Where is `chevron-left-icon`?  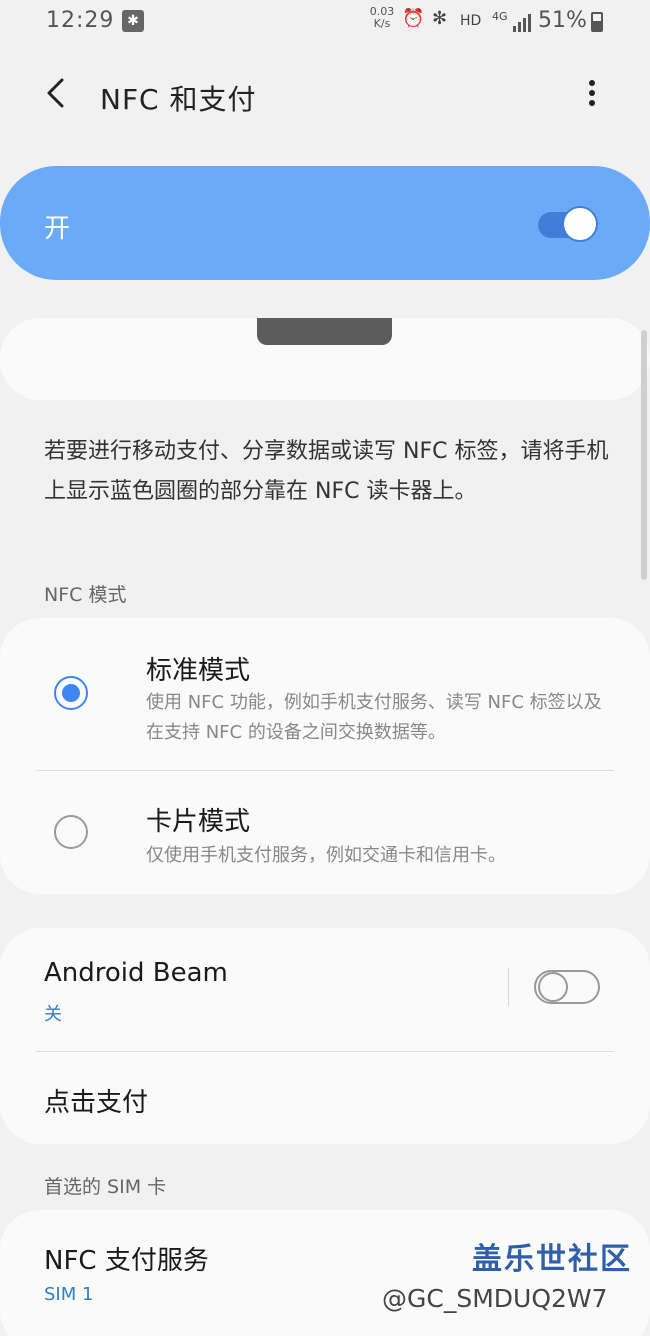 chevron-left-icon is located at coordinates (55, 93).